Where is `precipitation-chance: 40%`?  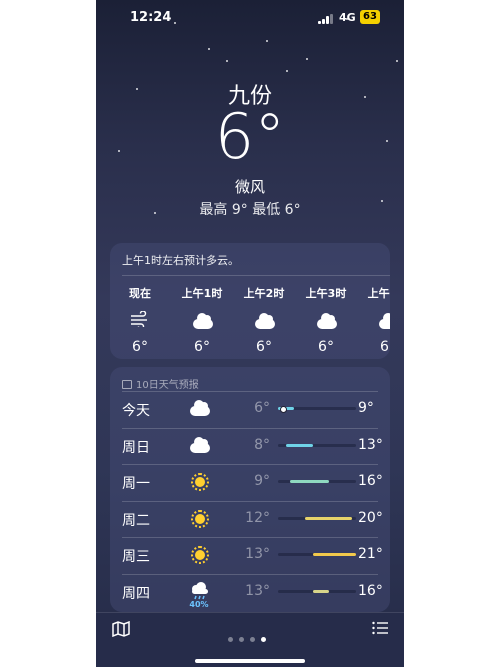 precipitation-chance: 40% is located at coordinates (199, 604).